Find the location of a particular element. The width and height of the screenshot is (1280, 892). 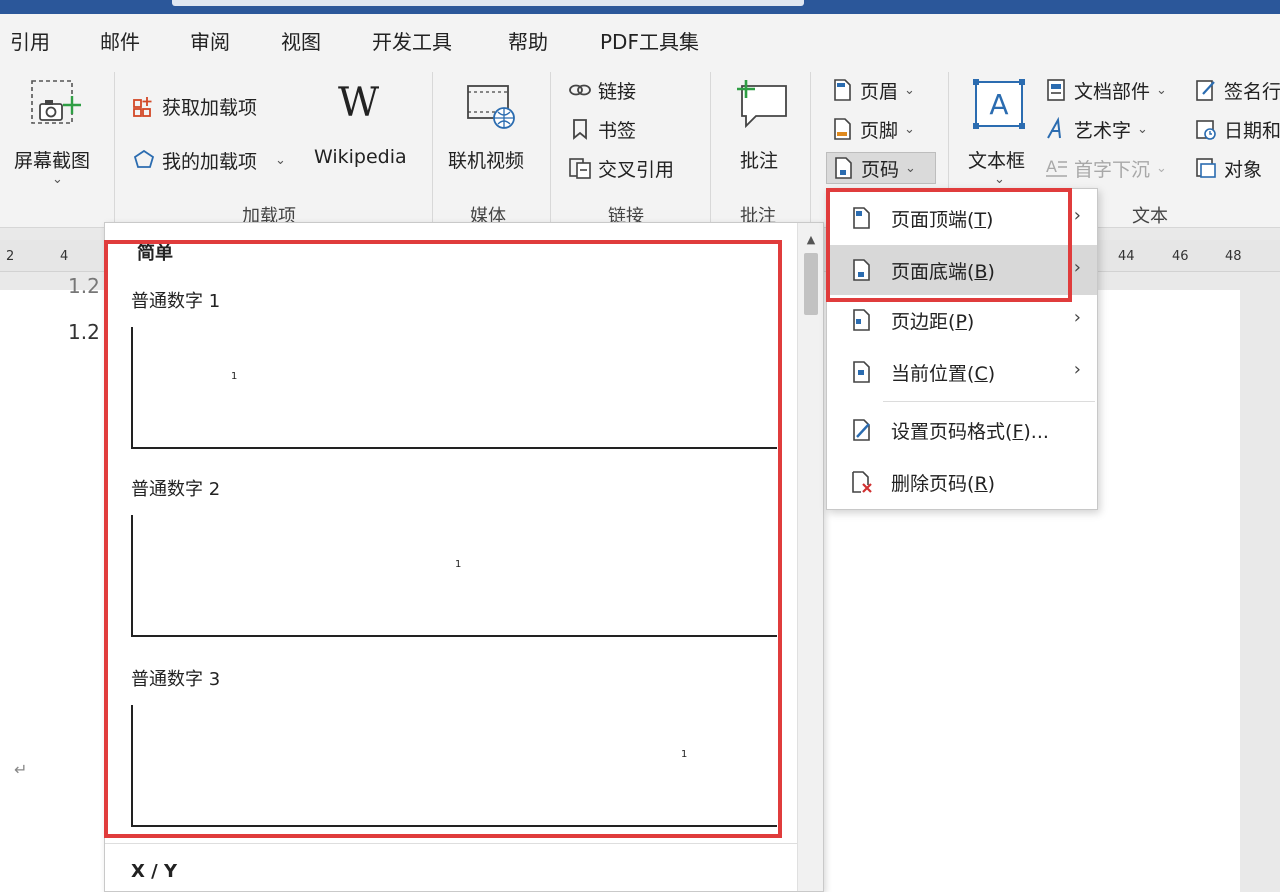

menu-item-page-margins: 页边距(P) › is located at coordinates (962, 320).